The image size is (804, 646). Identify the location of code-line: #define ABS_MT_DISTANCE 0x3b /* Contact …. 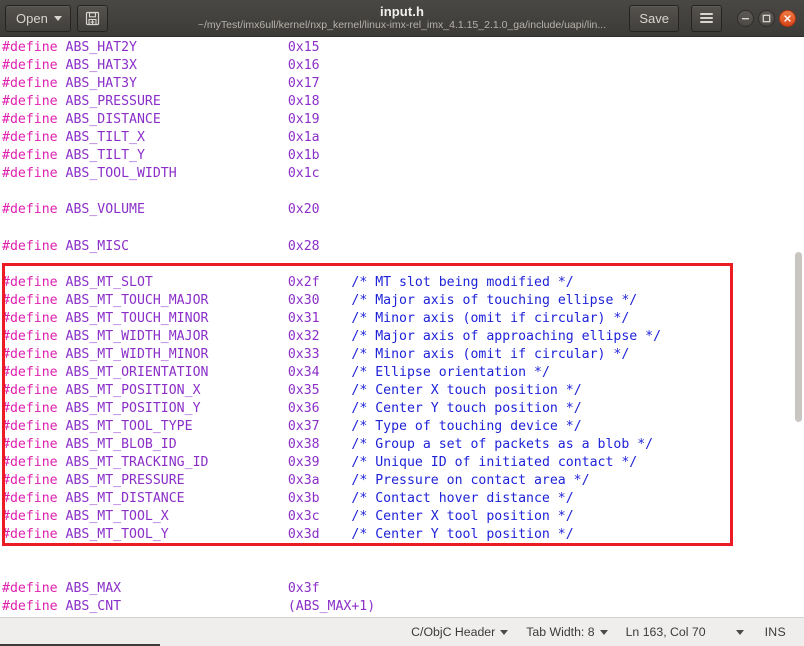
(288, 499).